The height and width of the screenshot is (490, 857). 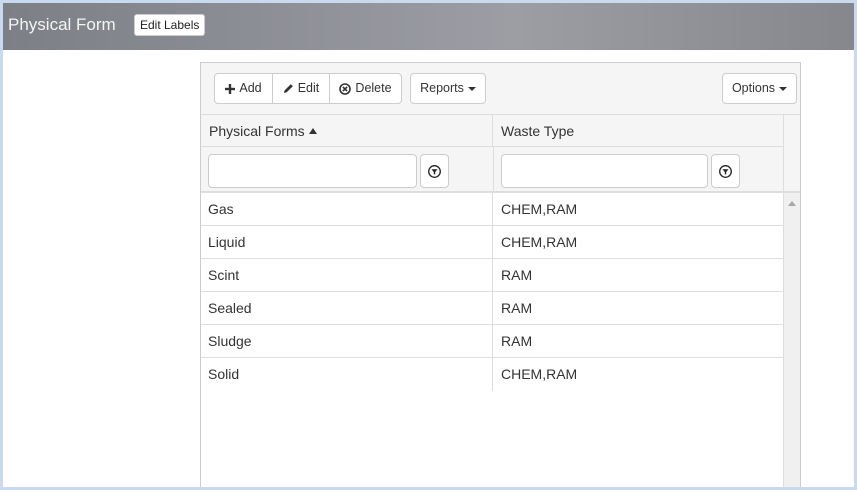 What do you see at coordinates (257, 131) in the screenshot?
I see `column-header-label: Physical Forms` at bounding box center [257, 131].